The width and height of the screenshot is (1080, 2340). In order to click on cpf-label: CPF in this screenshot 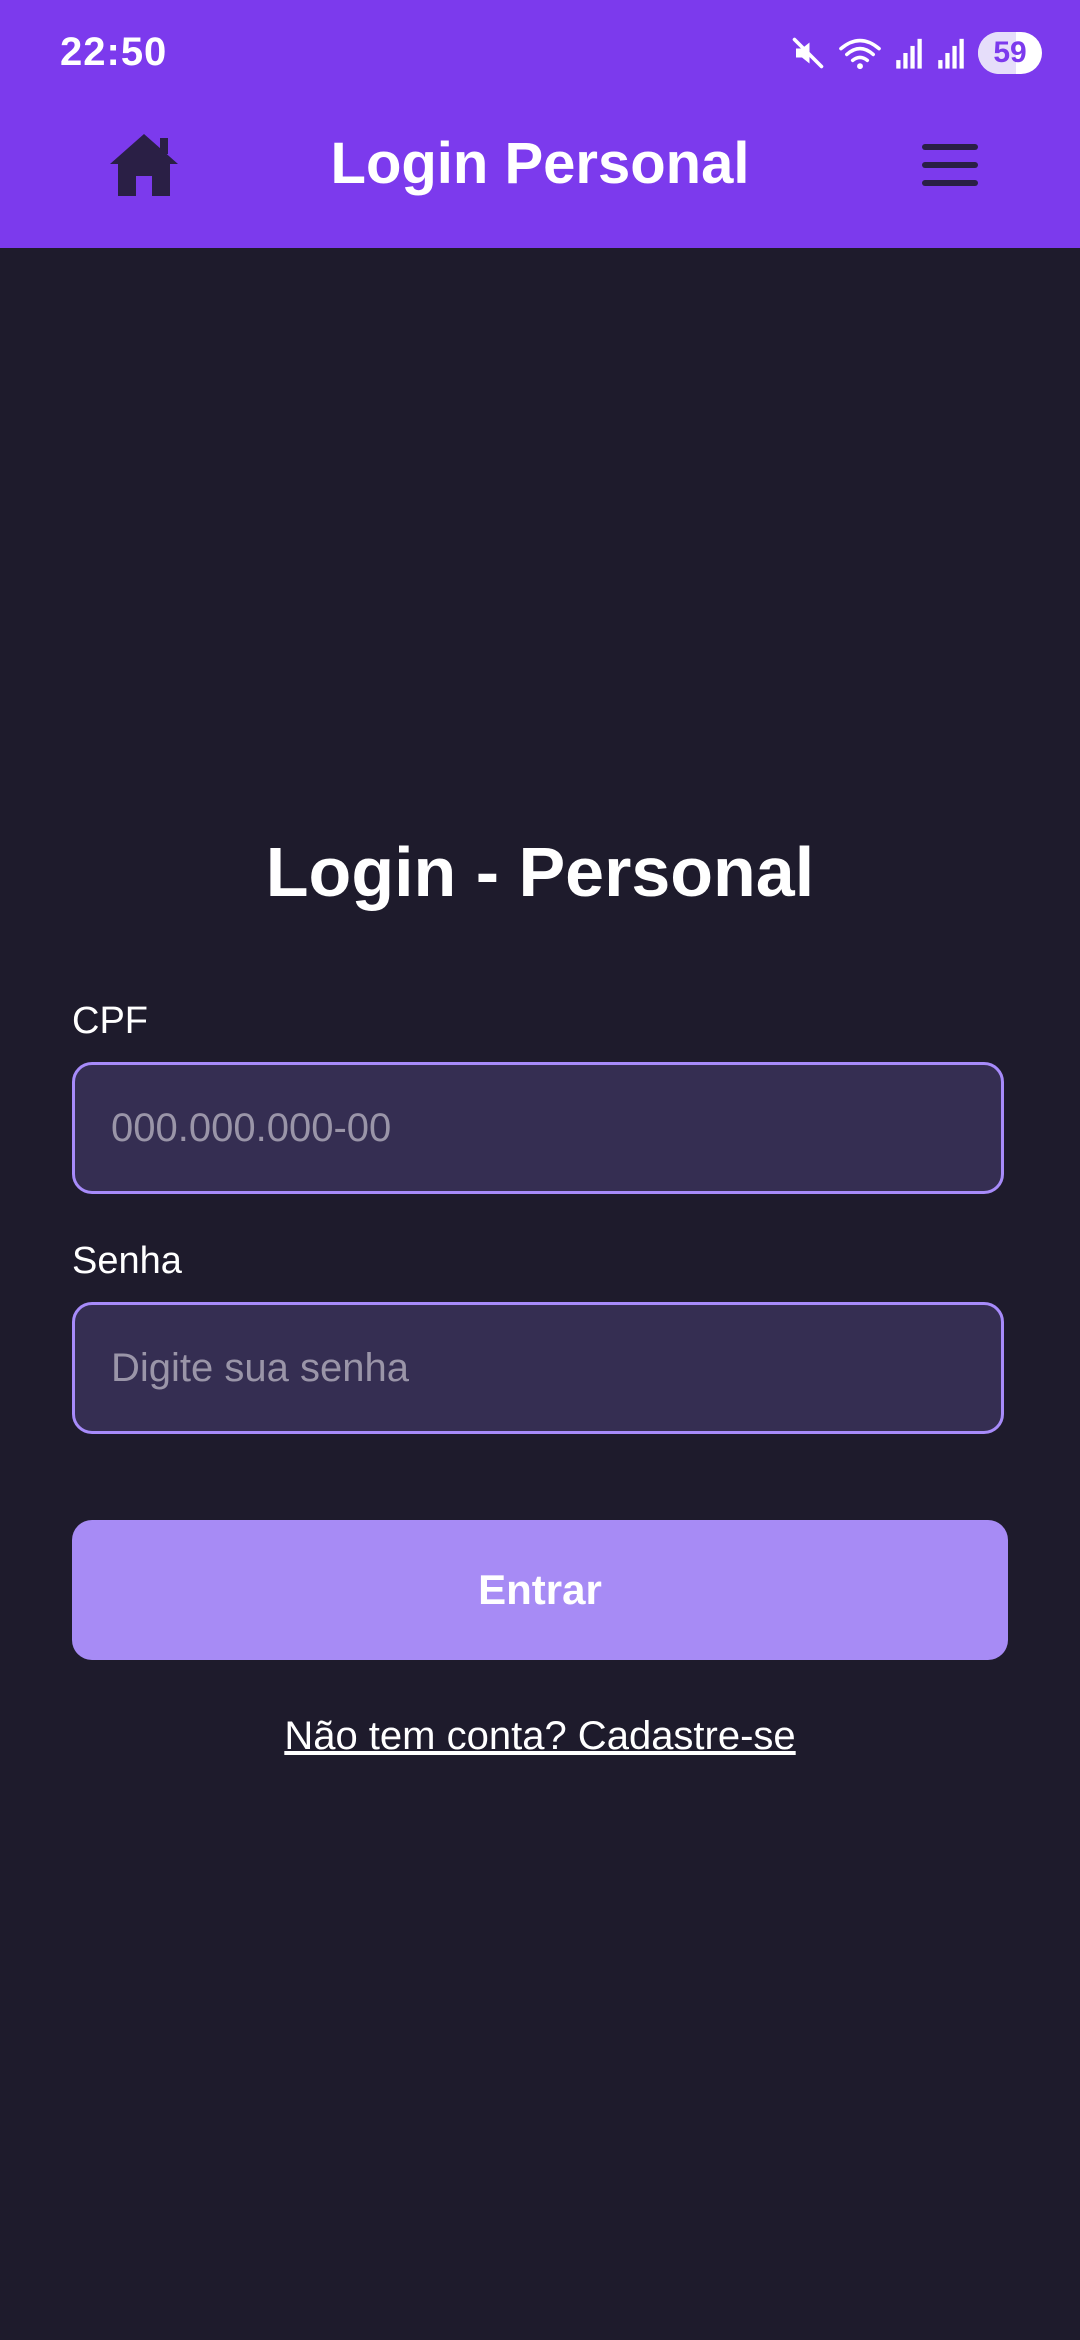, I will do `click(110, 1021)`.